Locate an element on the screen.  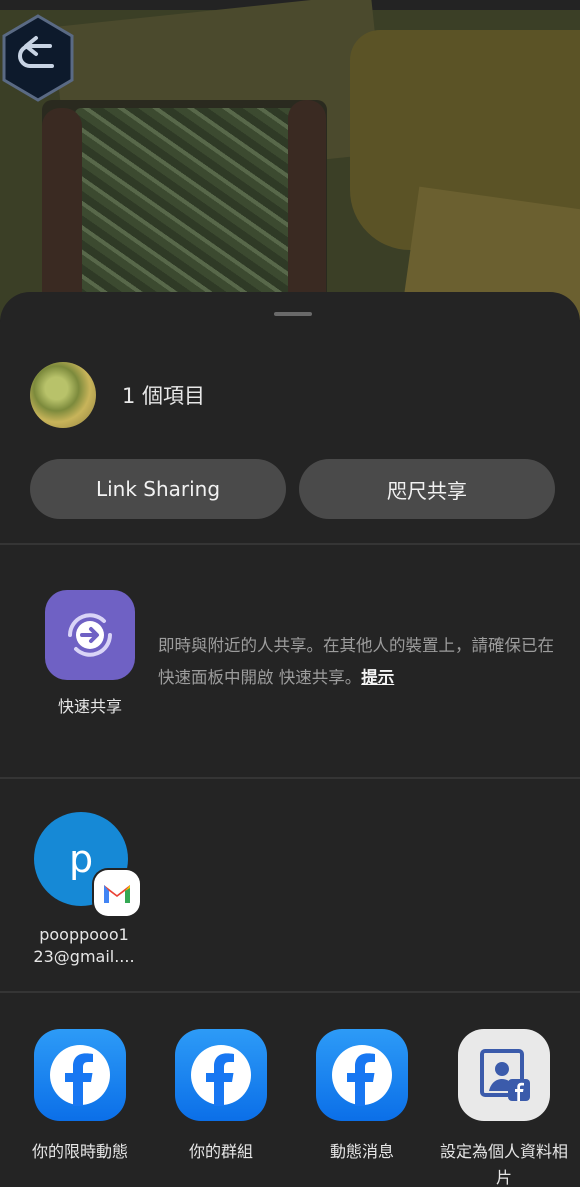
app-set-profile-picture: 設定為個人資料相片 is located at coordinates (504, 1108).